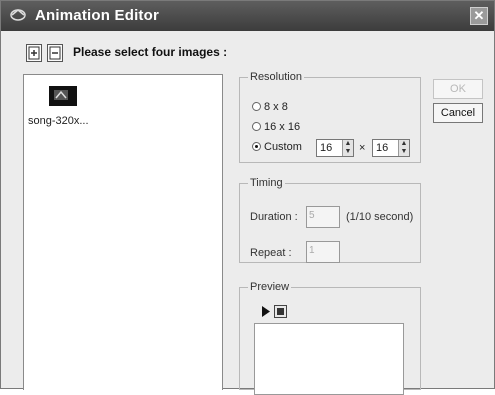 The height and width of the screenshot is (395, 495). Describe the element at coordinates (323, 217) in the screenshot. I see `duration-field: 5` at that location.